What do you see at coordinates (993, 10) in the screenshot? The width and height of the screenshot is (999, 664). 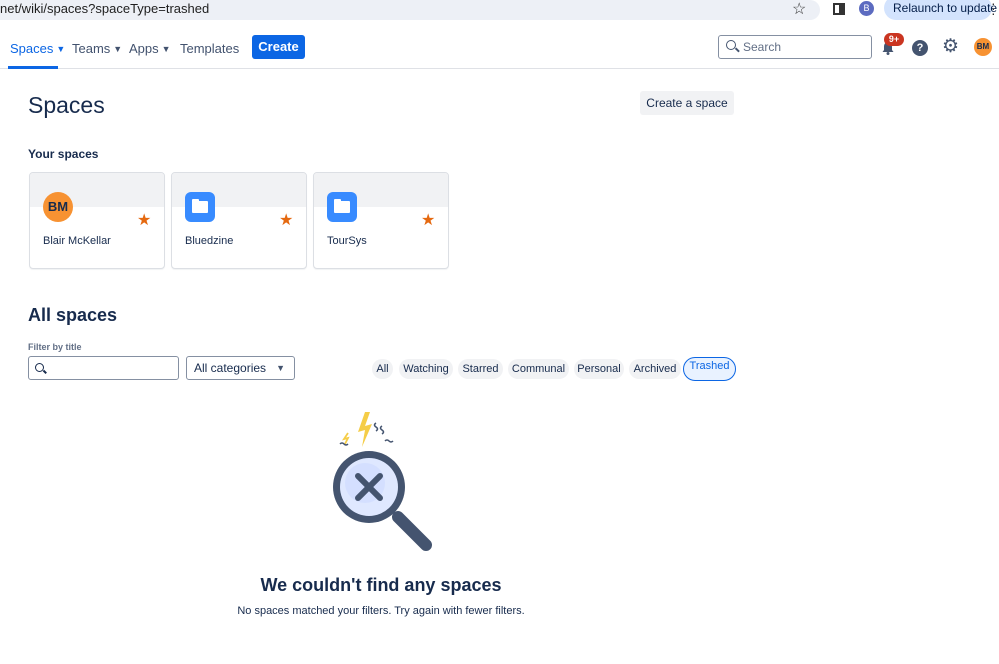 I see `browser-menu-icon: · · ·` at bounding box center [993, 10].